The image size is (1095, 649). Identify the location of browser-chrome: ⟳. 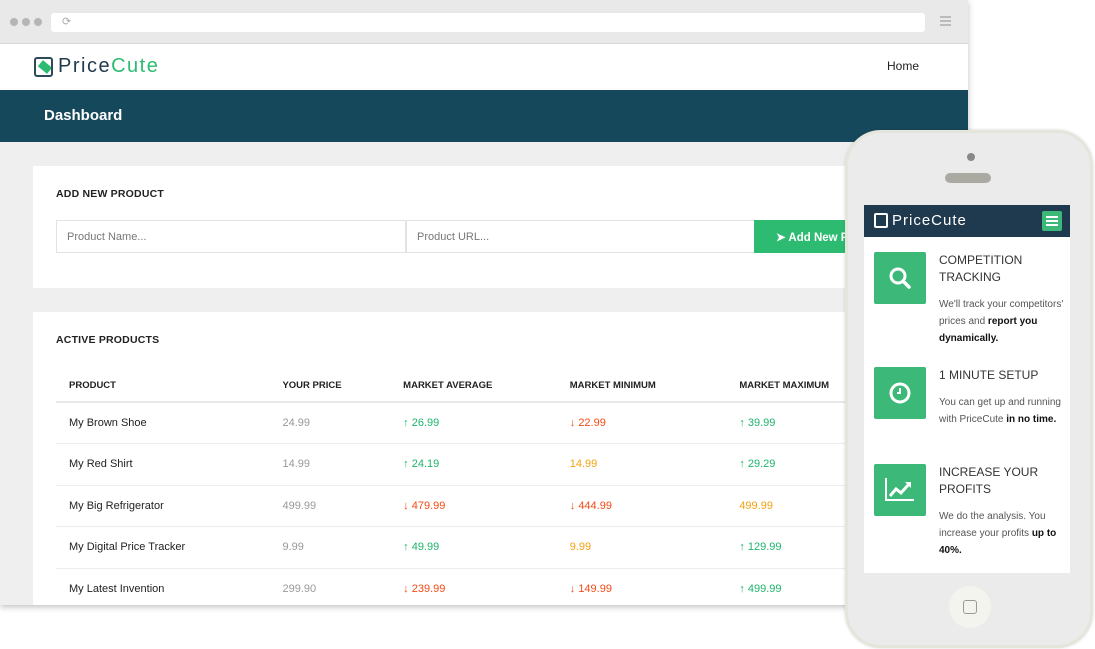
(484, 22).